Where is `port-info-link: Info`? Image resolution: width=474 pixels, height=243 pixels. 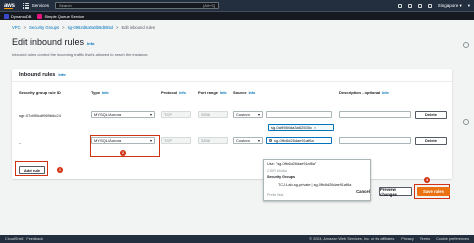
port-info-link: Info is located at coordinates (223, 93).